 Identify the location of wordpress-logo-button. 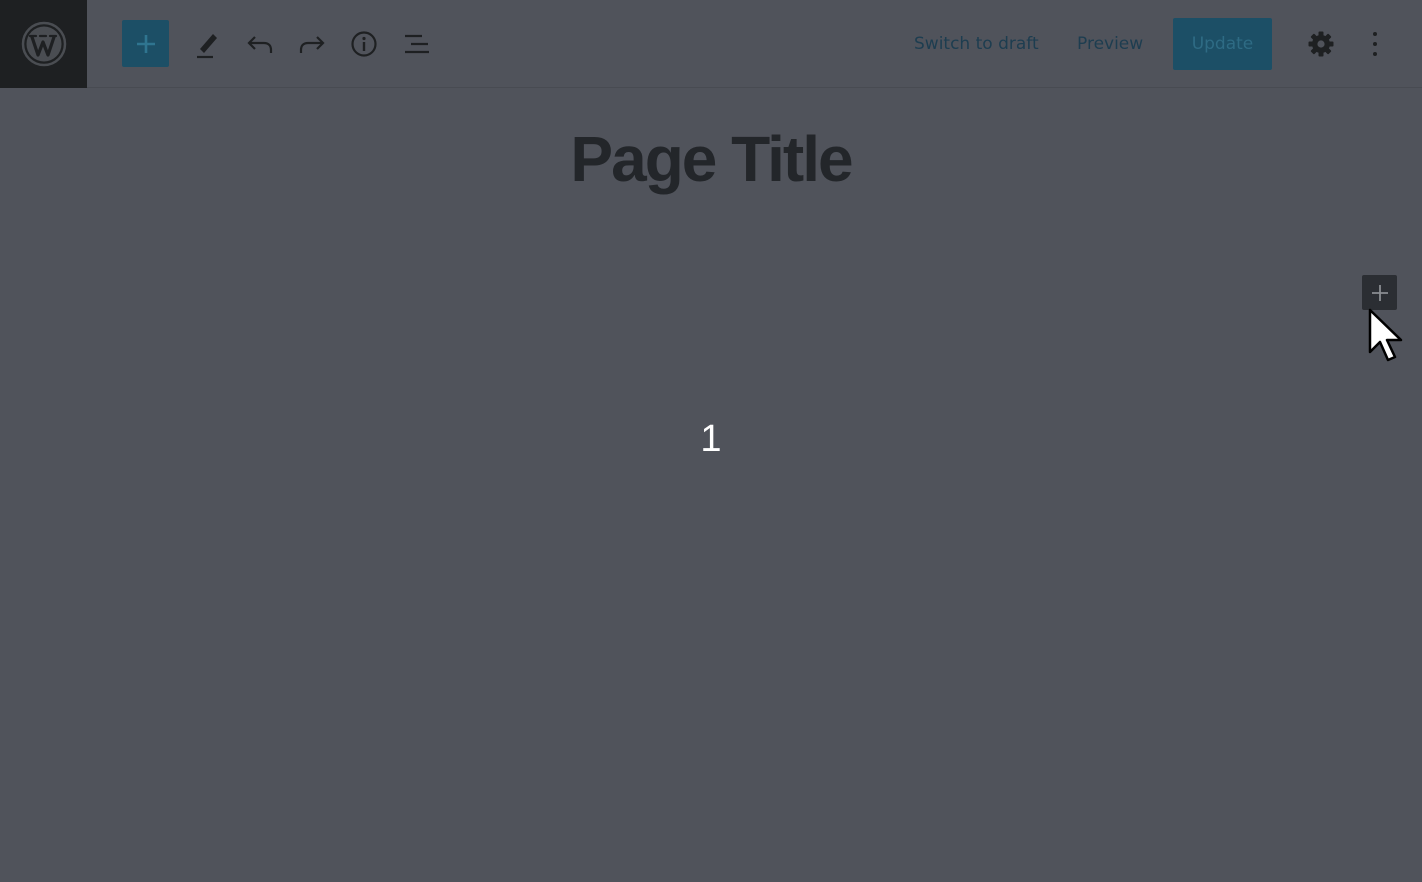
(43, 44).